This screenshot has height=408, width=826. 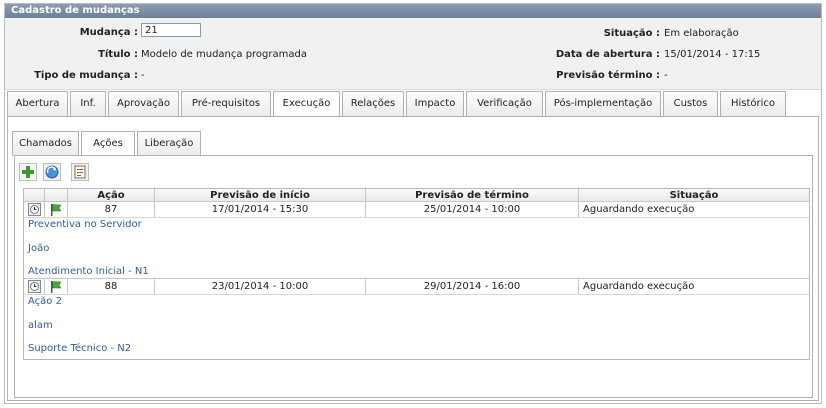 What do you see at coordinates (143, 75) in the screenshot?
I see `tipo-value: -` at bounding box center [143, 75].